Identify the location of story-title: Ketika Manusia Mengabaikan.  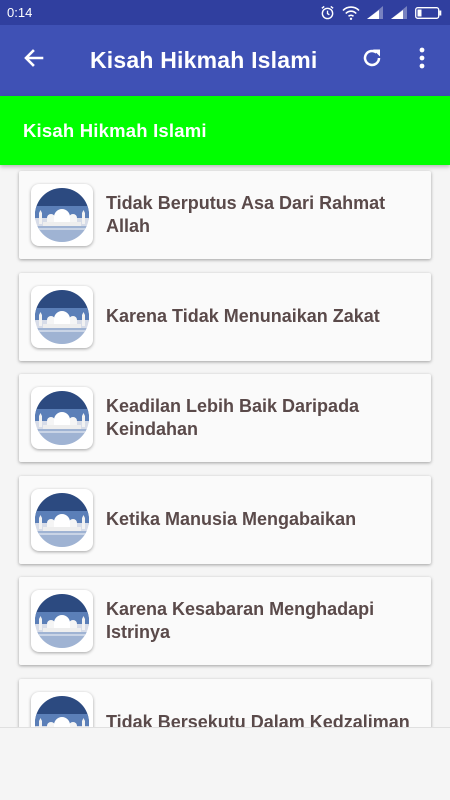
(231, 519).